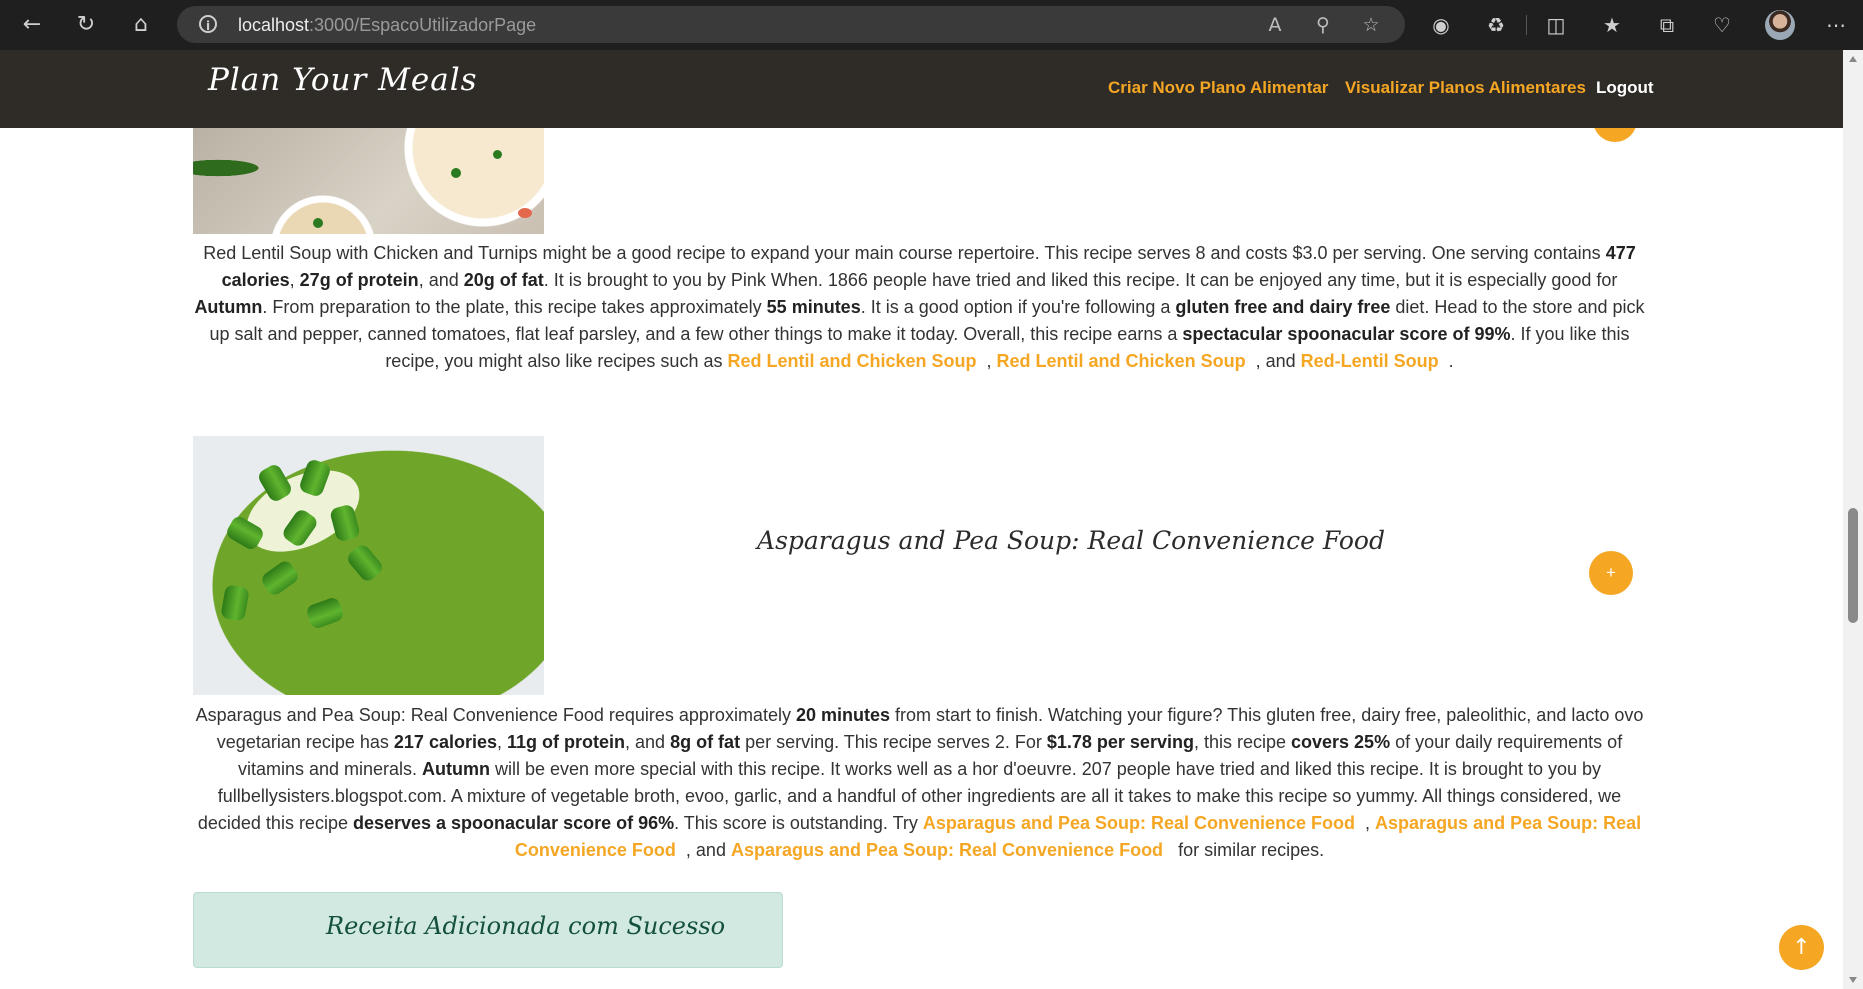 Image resolution: width=1863 pixels, height=989 pixels. Describe the element at coordinates (1275, 25) in the screenshot. I see `read-aloud-icon: A` at that location.